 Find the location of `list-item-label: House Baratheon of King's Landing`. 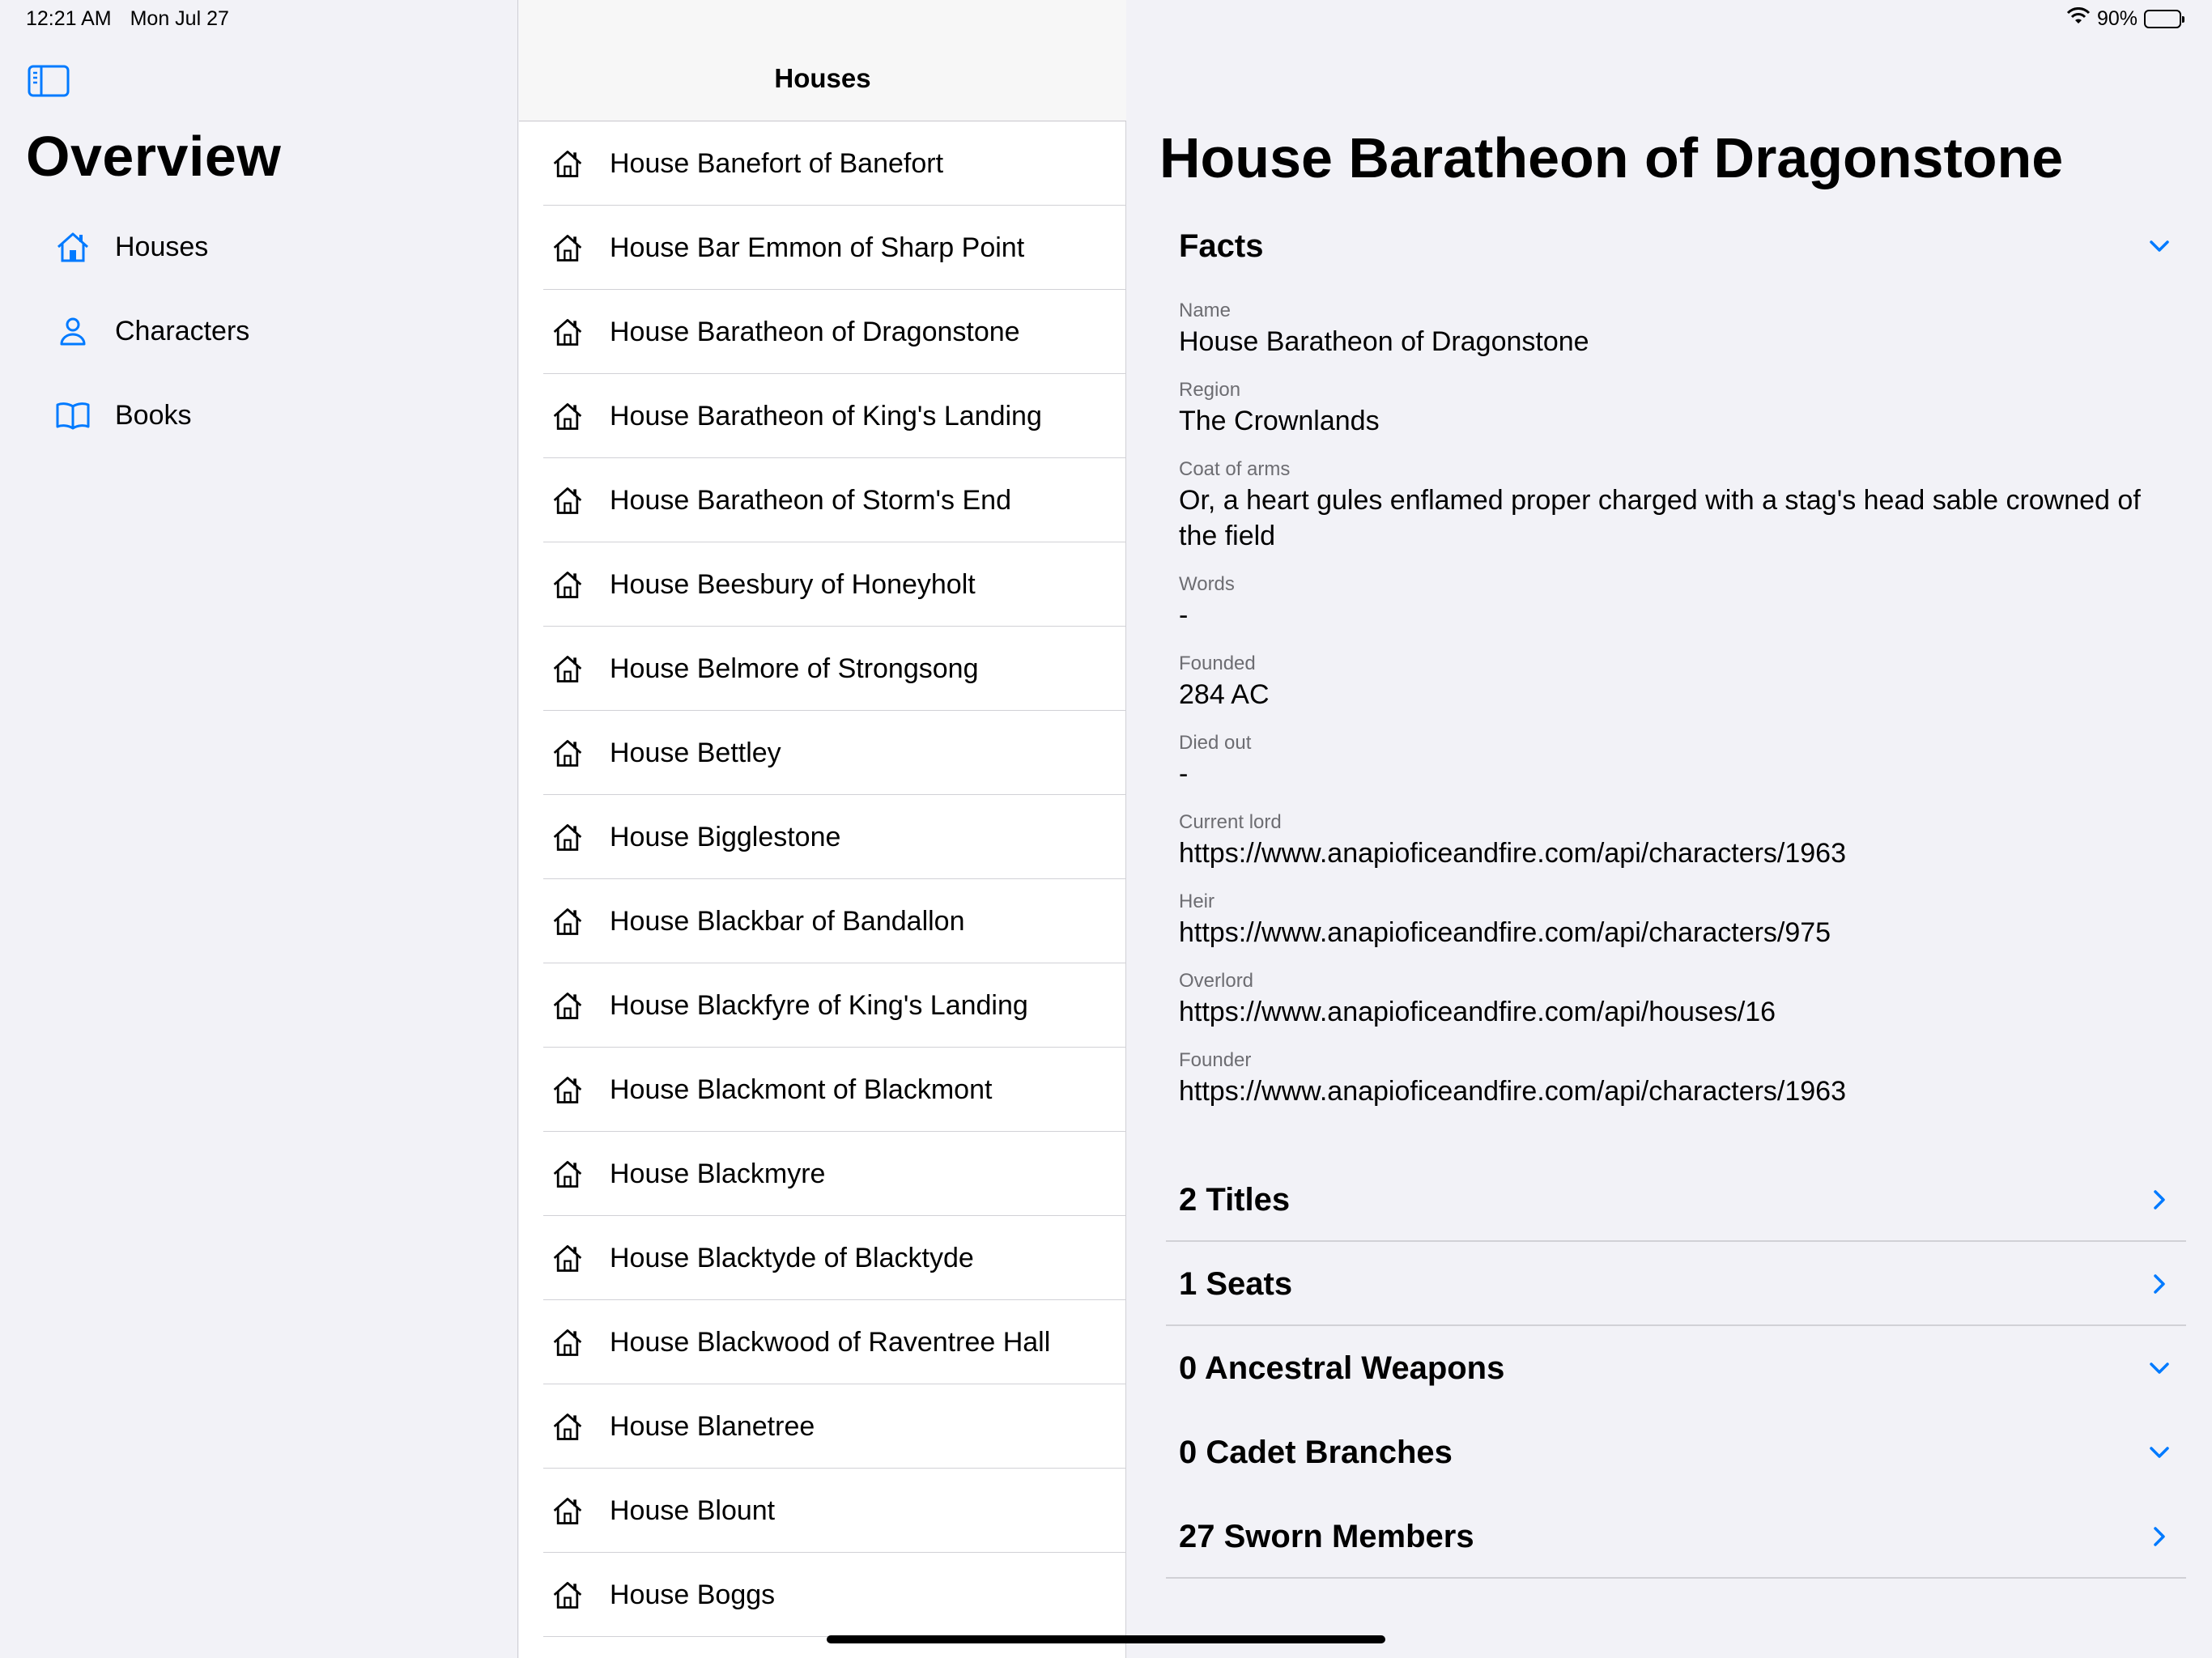

list-item-label: House Baratheon of King's Landing is located at coordinates (826, 416).